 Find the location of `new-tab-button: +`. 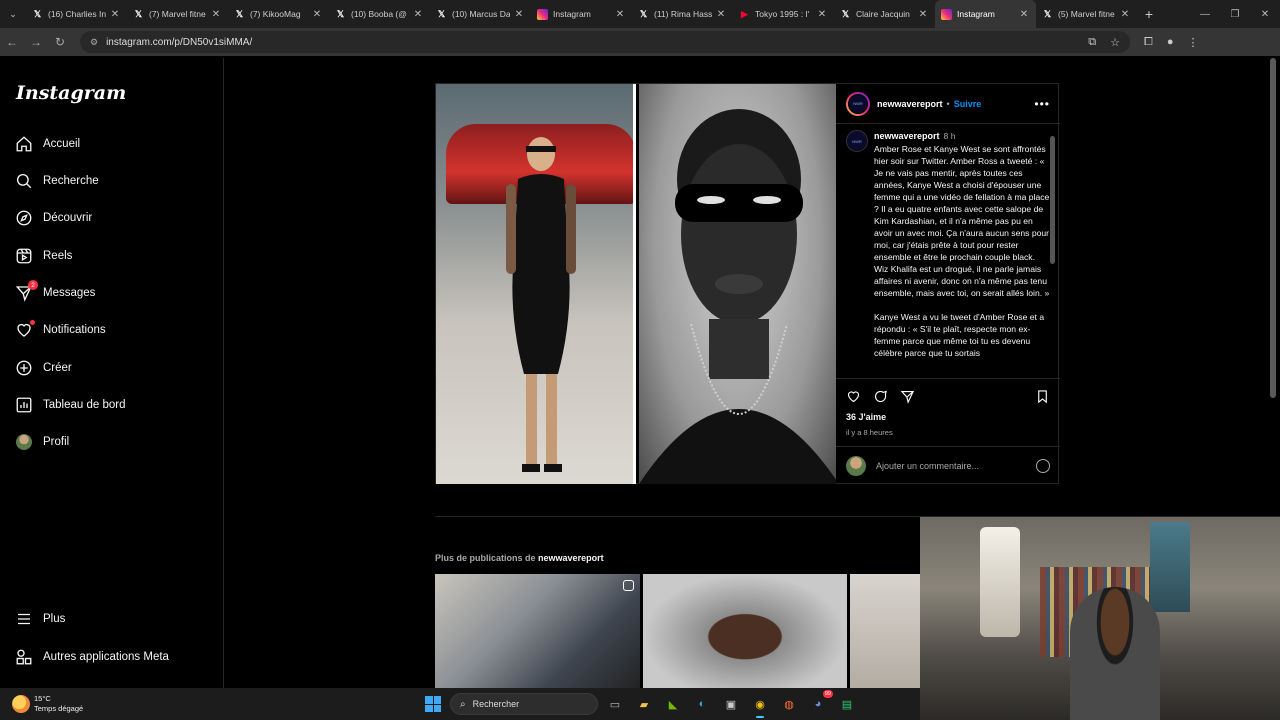

new-tab-button: + is located at coordinates (1149, 14).